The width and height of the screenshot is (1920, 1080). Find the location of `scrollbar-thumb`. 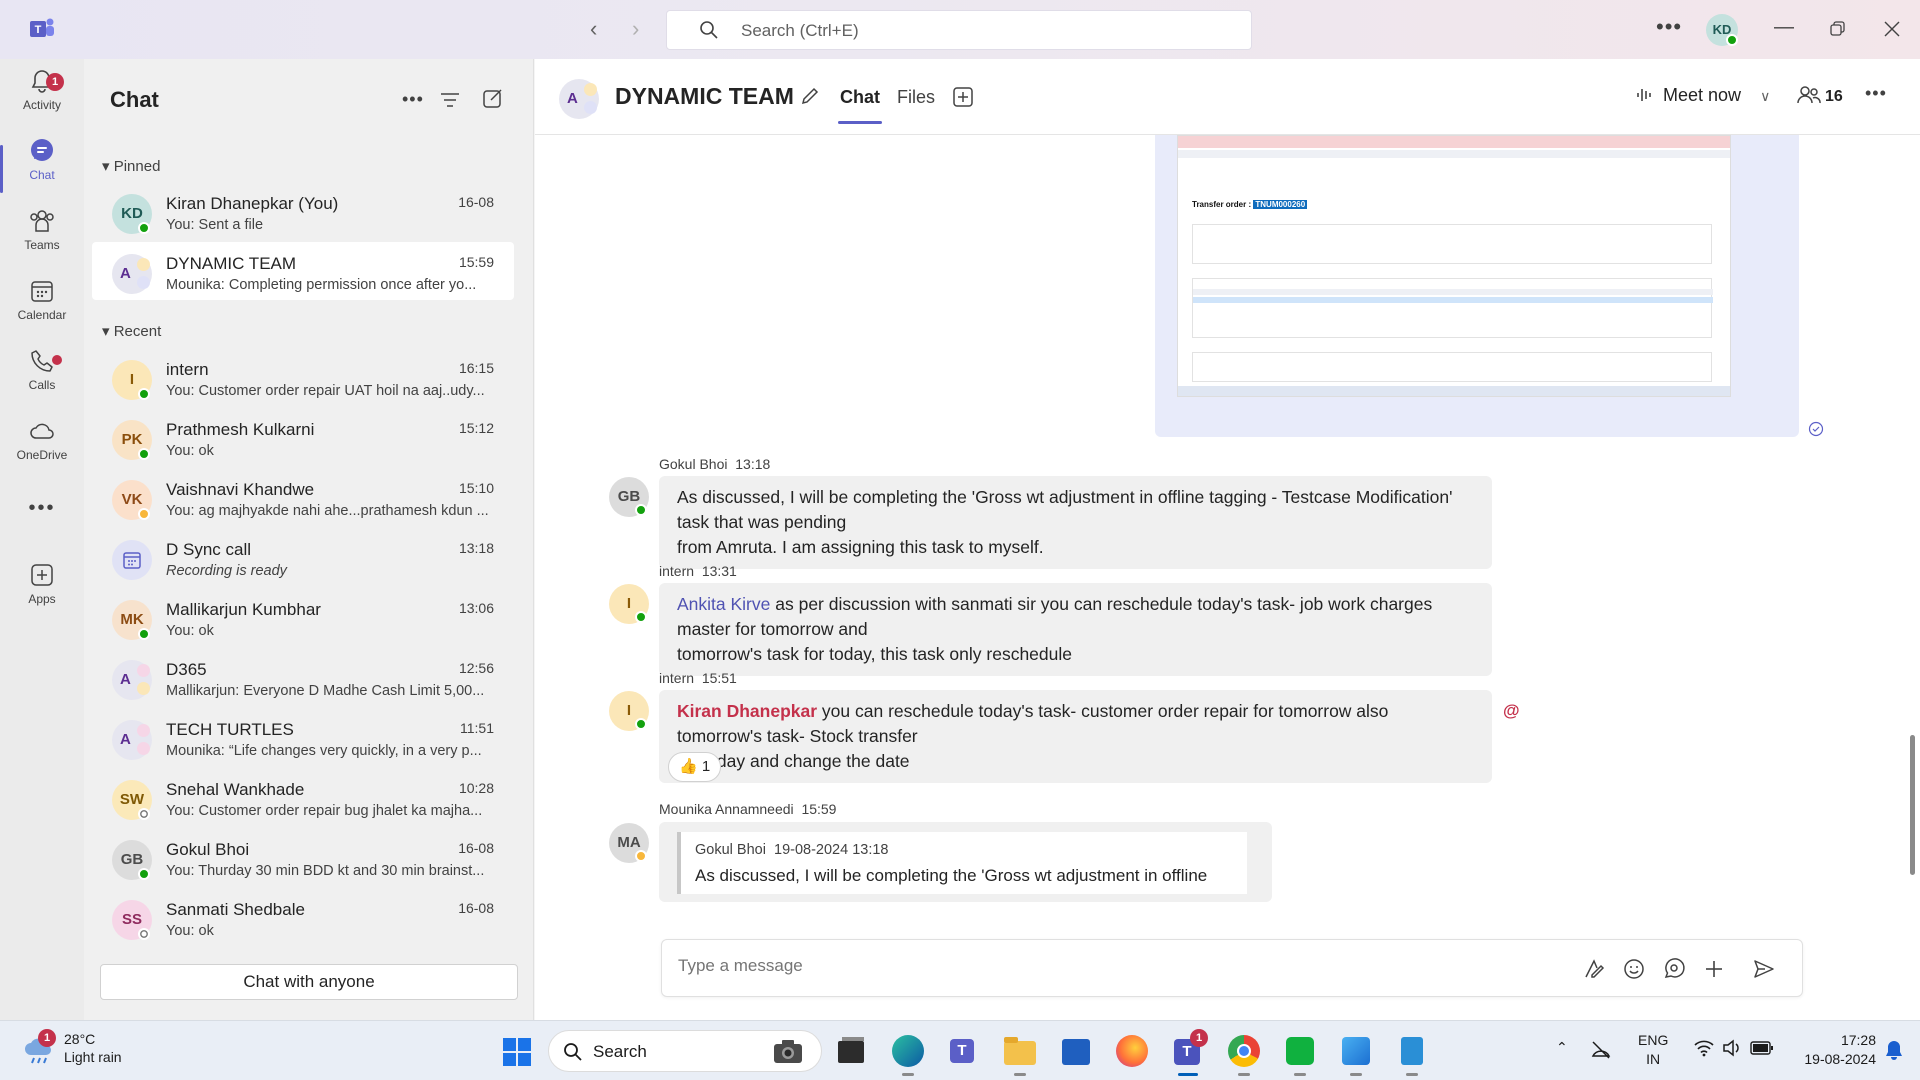

scrollbar-thumb is located at coordinates (1912, 805).